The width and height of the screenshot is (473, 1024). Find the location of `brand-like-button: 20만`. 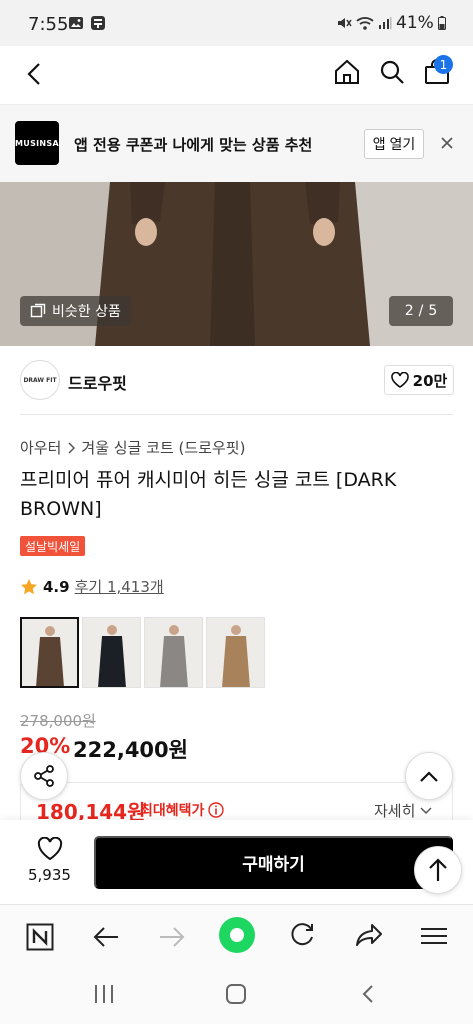

brand-like-button: 20만 is located at coordinates (419, 380).